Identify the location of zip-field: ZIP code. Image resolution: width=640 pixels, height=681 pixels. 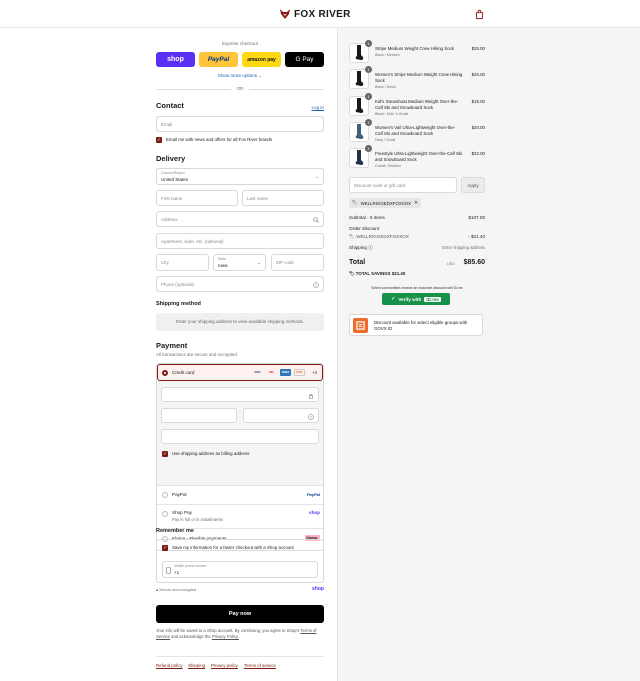
(297, 262).